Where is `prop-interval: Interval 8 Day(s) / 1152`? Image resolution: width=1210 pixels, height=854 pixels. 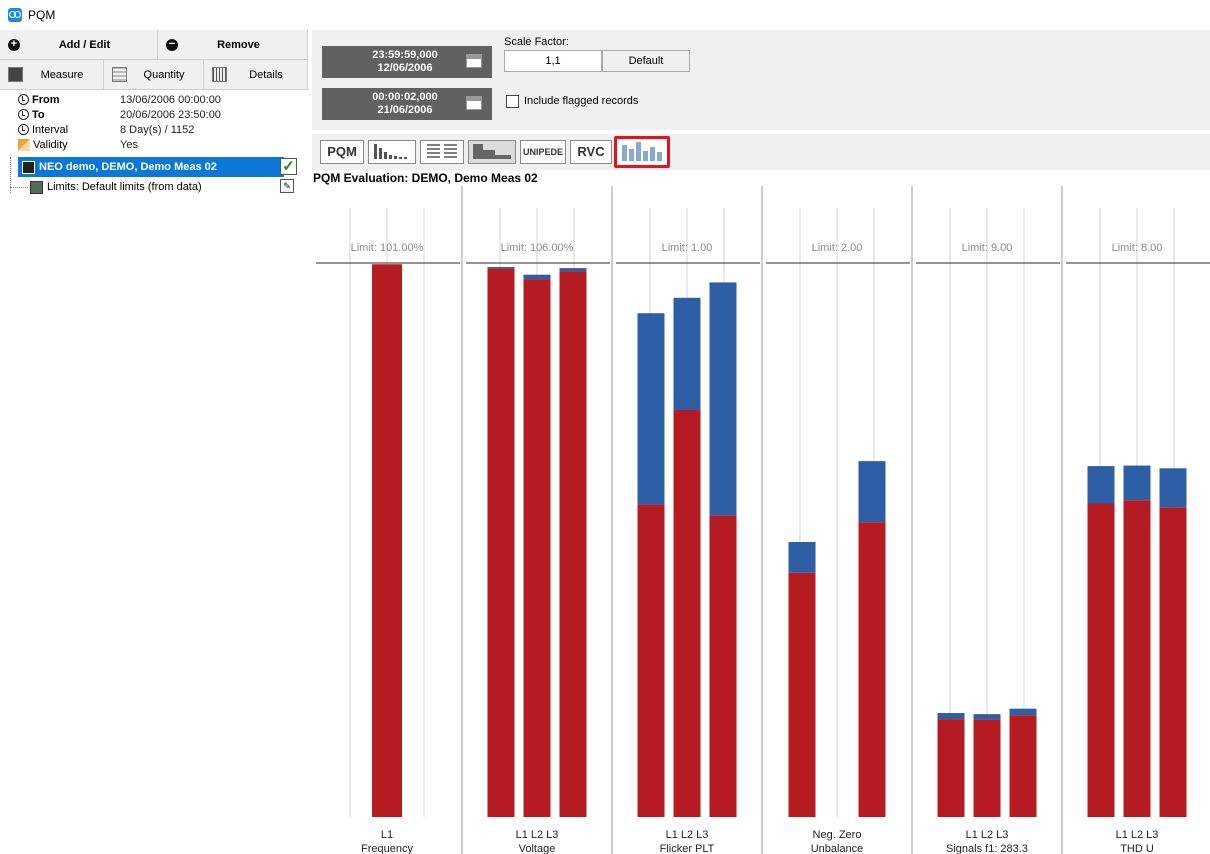 prop-interval: Interval 8 Day(s) / 1152 is located at coordinates (163, 129).